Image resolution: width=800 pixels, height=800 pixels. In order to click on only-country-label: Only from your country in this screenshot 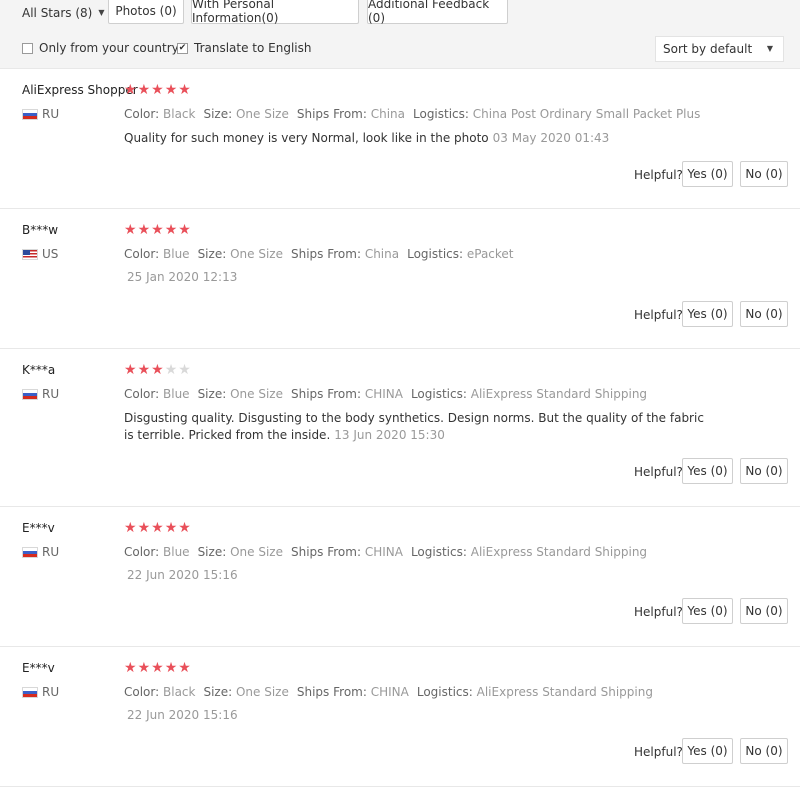, I will do `click(109, 48)`.